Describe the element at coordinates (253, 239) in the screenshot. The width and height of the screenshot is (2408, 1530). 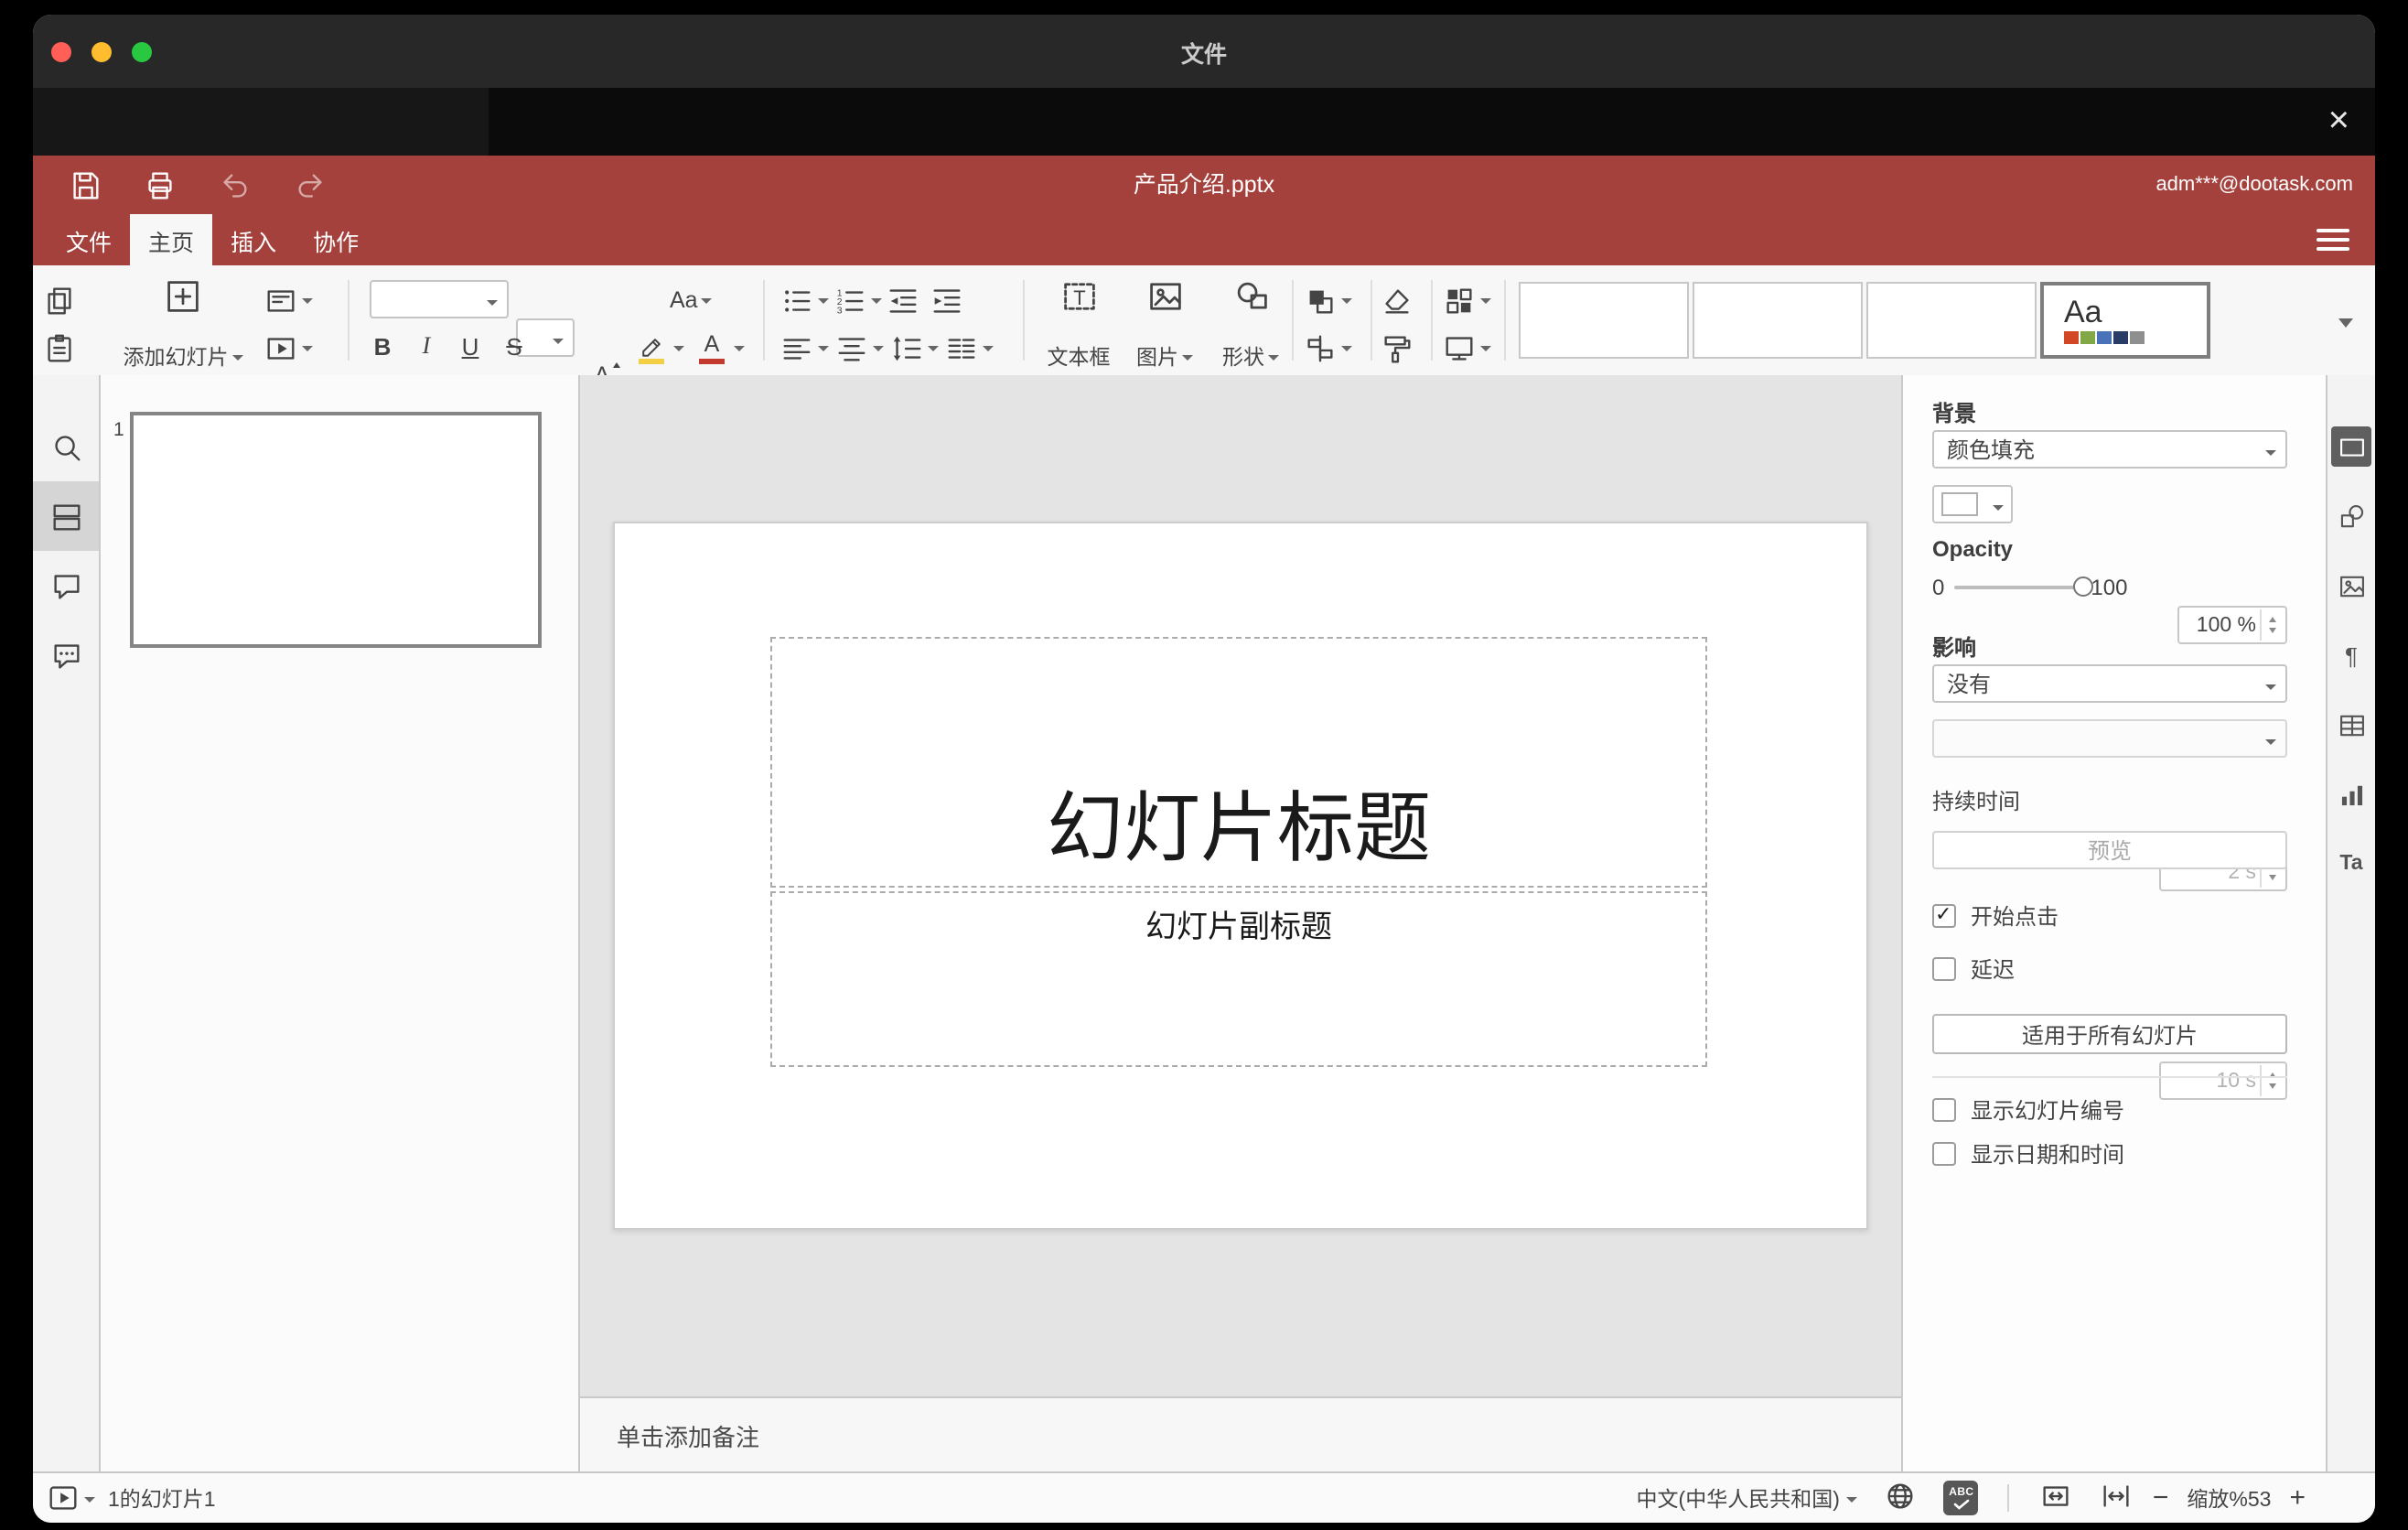
I see `tab-insert: 插入` at that location.